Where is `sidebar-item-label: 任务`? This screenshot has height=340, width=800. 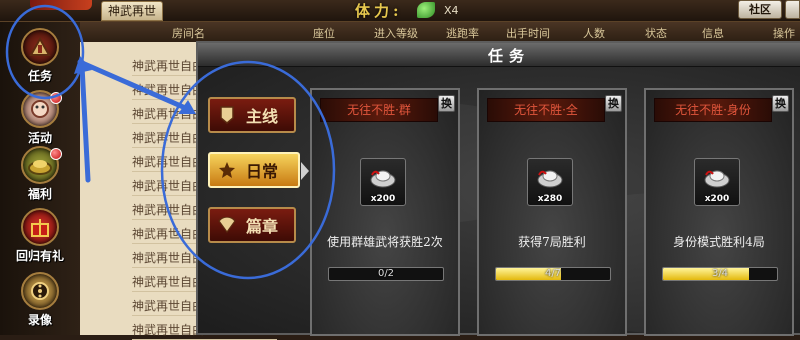
sidebar-item-label: 任务 is located at coordinates (39, 76).